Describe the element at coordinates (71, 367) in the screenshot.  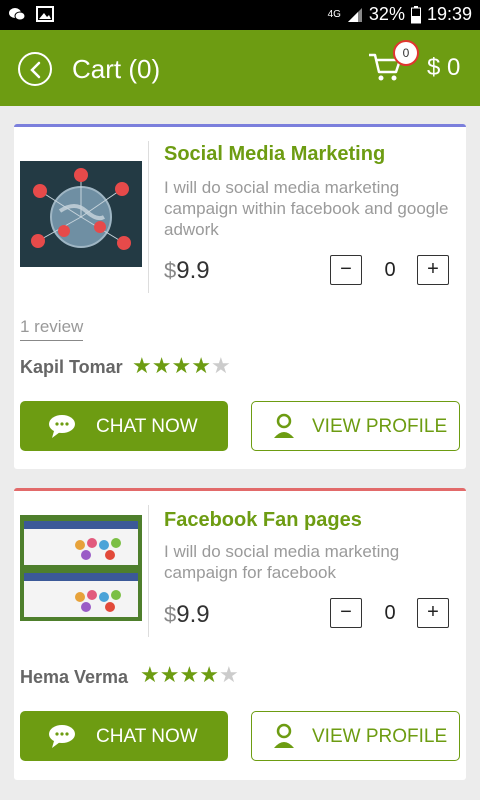
I see `seller-name: Kapil Tomar` at that location.